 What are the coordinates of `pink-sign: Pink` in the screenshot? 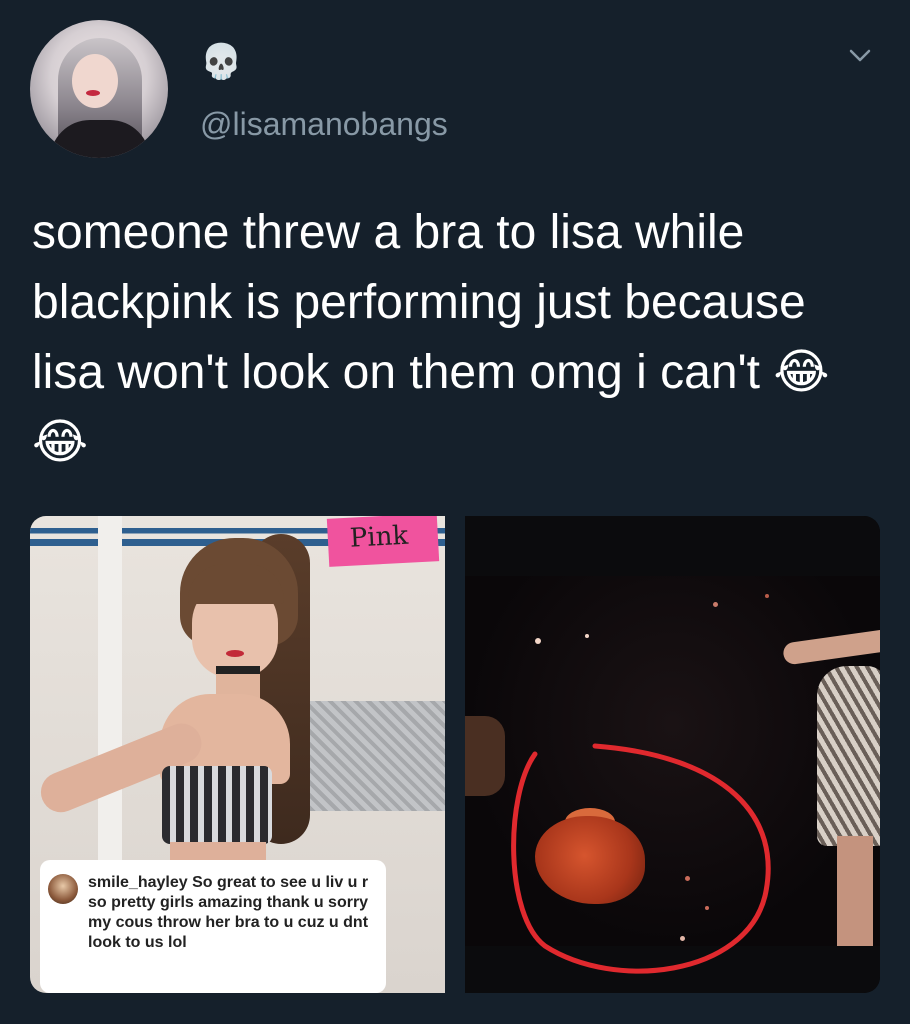 It's located at (383, 541).